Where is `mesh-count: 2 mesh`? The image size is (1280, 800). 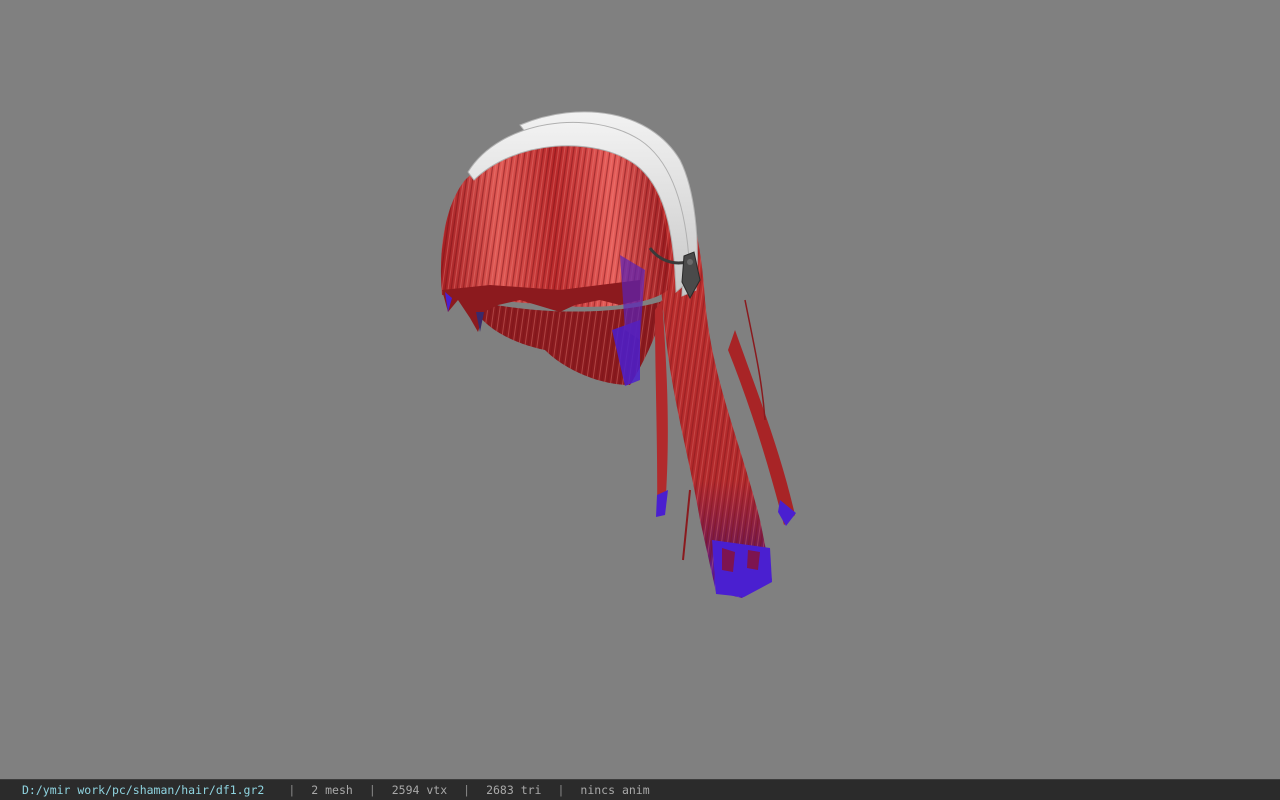 mesh-count: 2 mesh is located at coordinates (332, 790).